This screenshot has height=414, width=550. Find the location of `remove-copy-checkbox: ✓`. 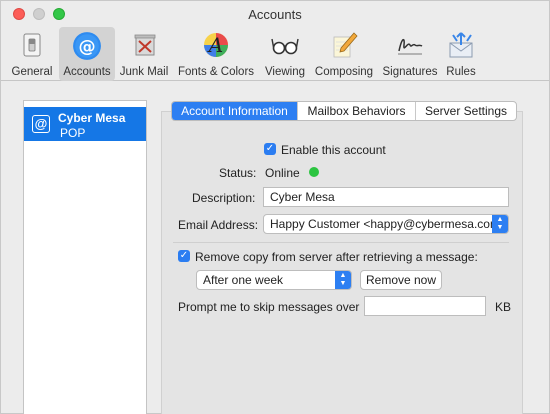

remove-copy-checkbox: ✓ is located at coordinates (184, 256).